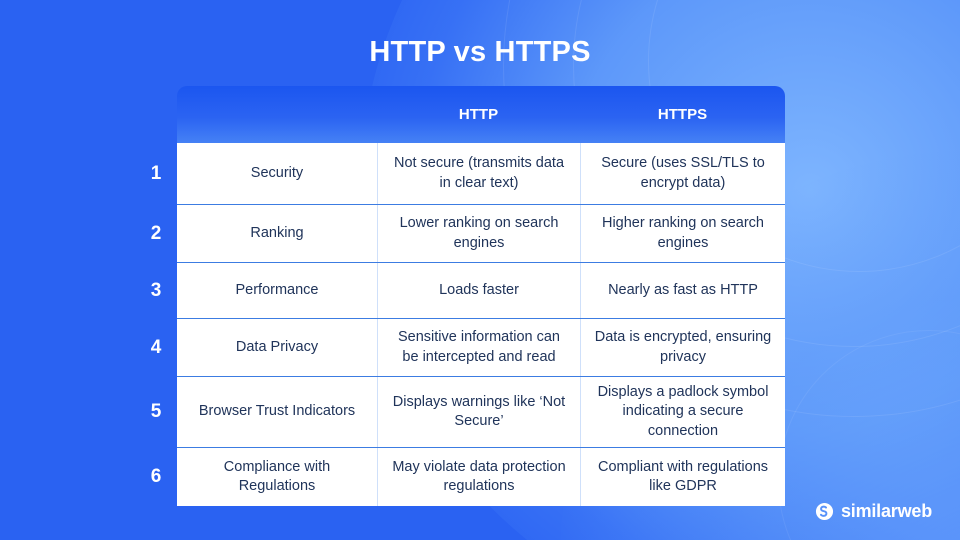  What do you see at coordinates (478, 233) in the screenshot?
I see `cell-http: Lower ranking on search engines` at bounding box center [478, 233].